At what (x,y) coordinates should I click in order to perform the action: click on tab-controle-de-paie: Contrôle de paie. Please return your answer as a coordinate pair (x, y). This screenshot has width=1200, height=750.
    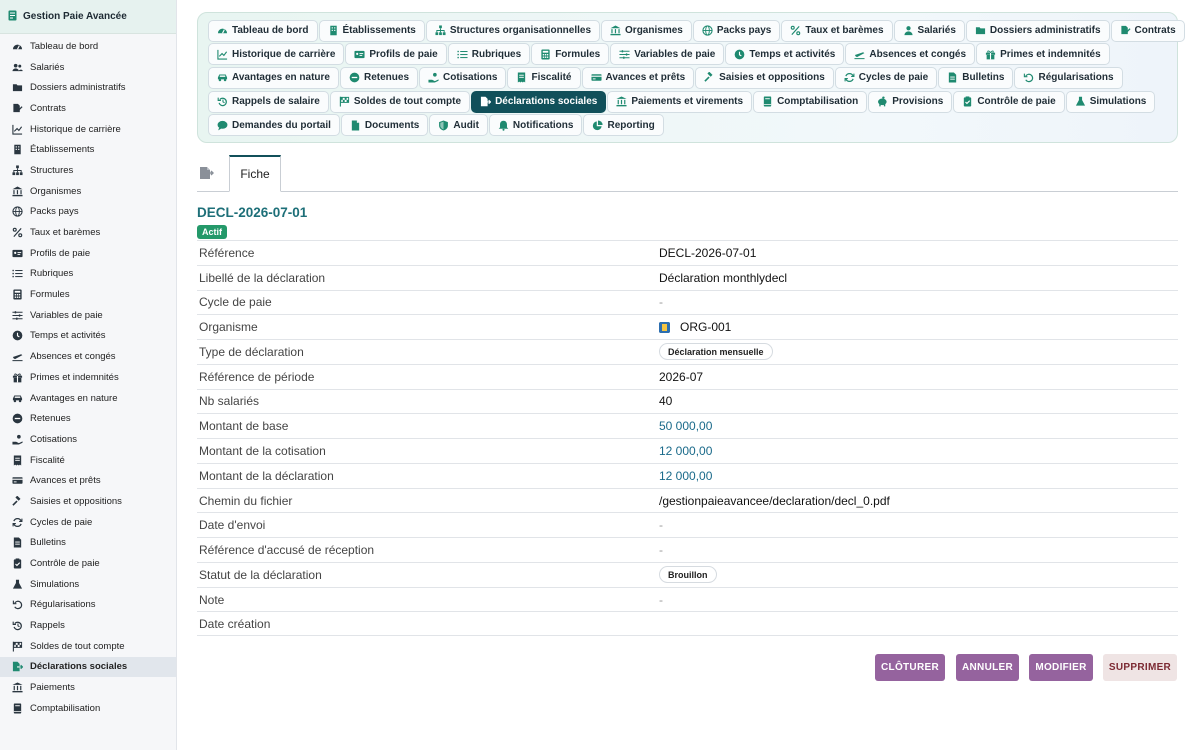
    Looking at the image, I should click on (1009, 101).